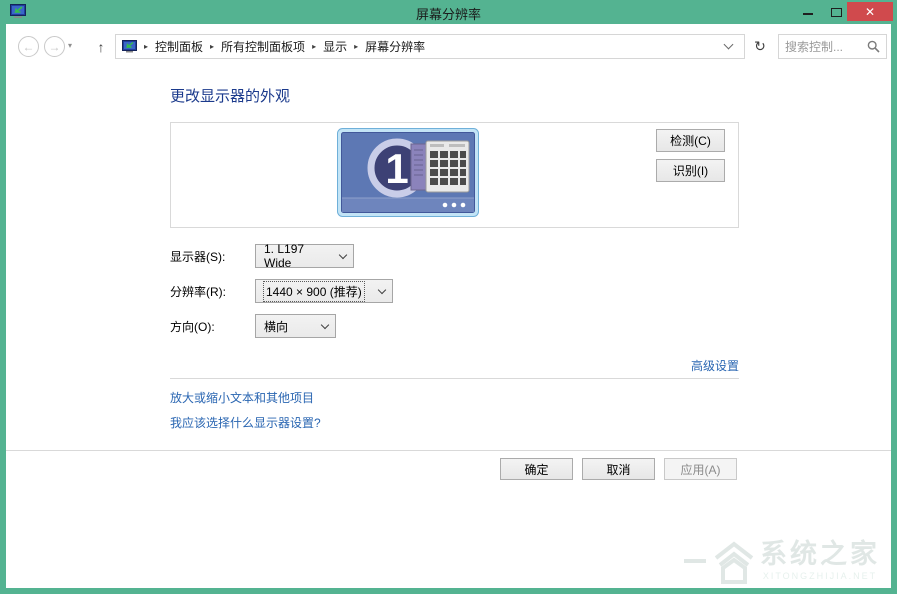 This screenshot has width=897, height=594. I want to click on cancel-button: 取消, so click(618, 469).